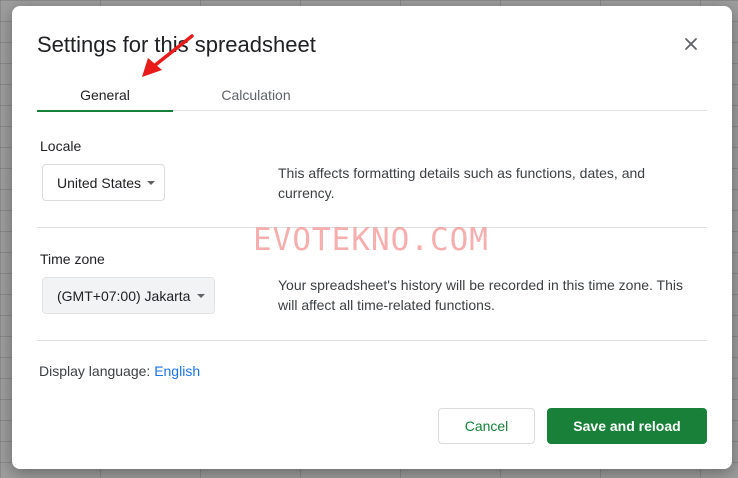  I want to click on timezone-dropdown: (GMT+07:00) Jakarta, so click(128, 295).